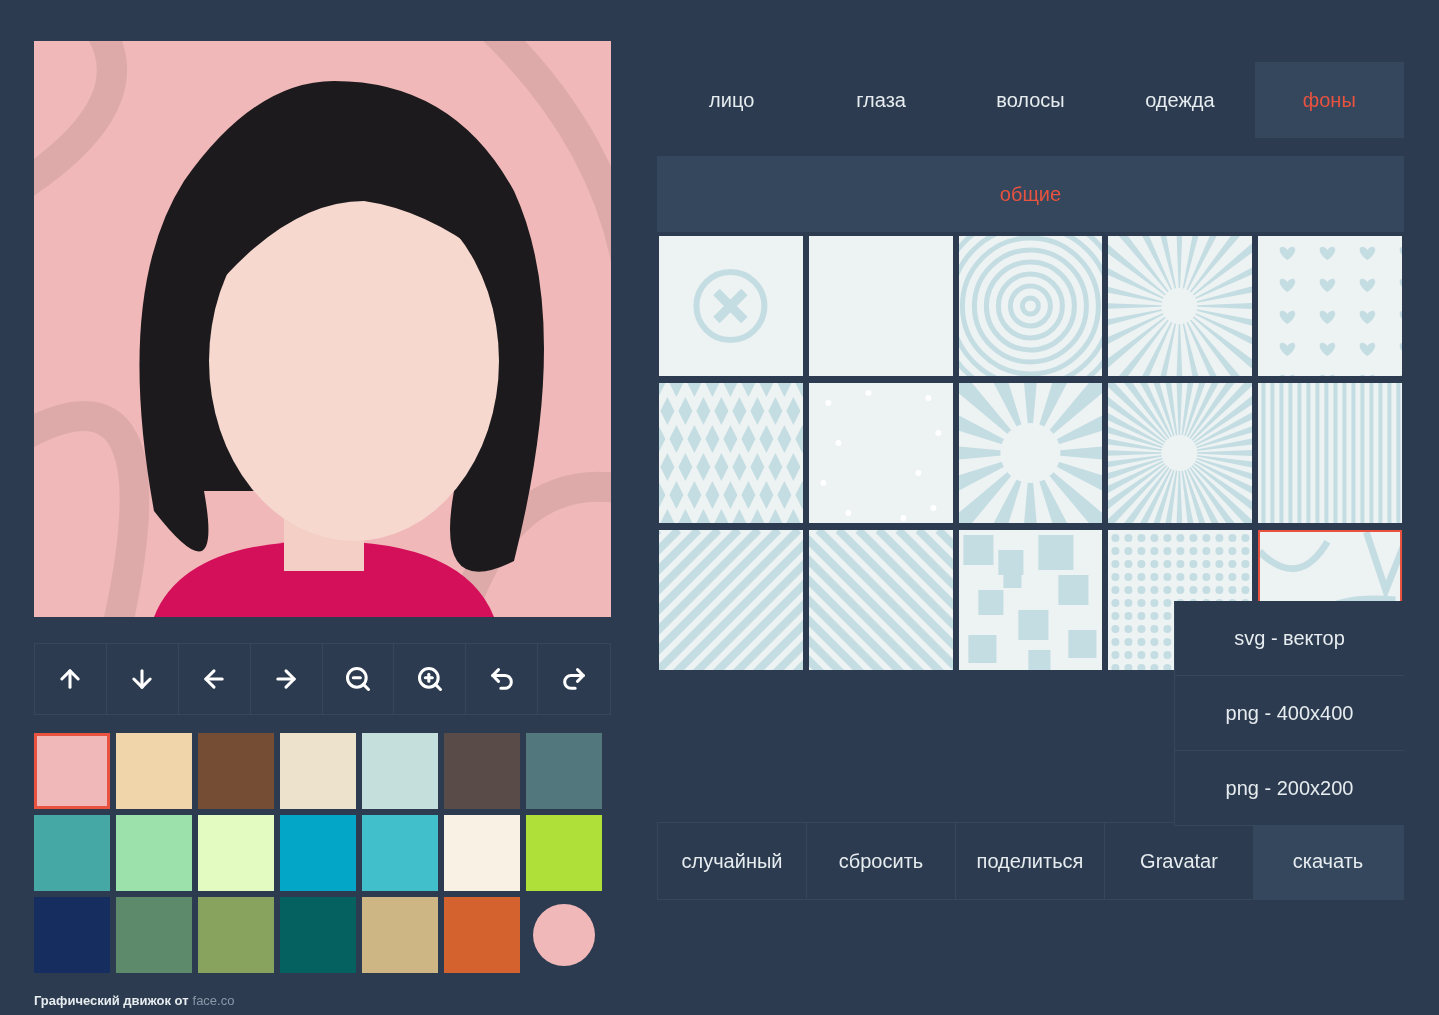  What do you see at coordinates (357, 679) in the screenshot?
I see `zoom-out-icon` at bounding box center [357, 679].